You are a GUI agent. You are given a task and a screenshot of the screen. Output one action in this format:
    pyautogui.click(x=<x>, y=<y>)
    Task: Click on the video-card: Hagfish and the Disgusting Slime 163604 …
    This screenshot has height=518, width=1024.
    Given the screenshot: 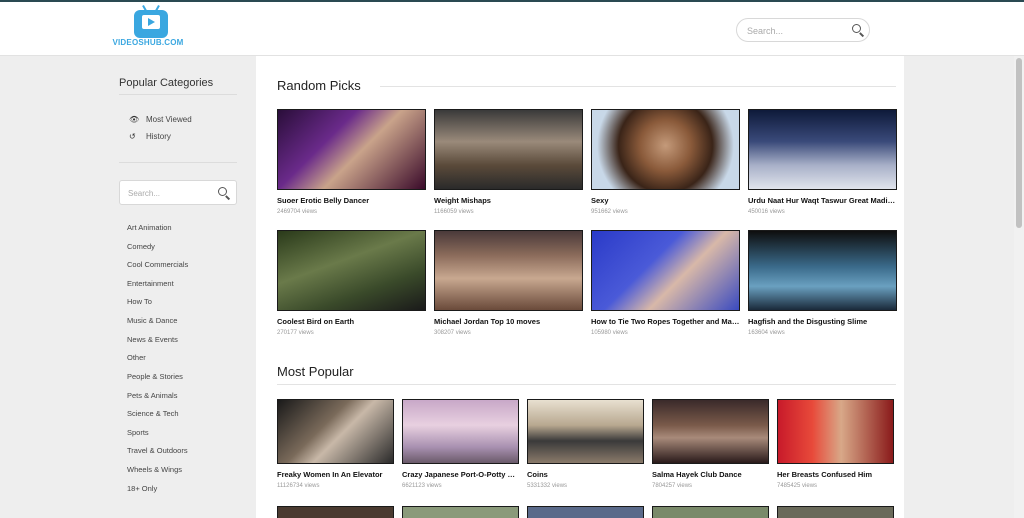 What is the action you would take?
    pyautogui.click(x=822, y=283)
    